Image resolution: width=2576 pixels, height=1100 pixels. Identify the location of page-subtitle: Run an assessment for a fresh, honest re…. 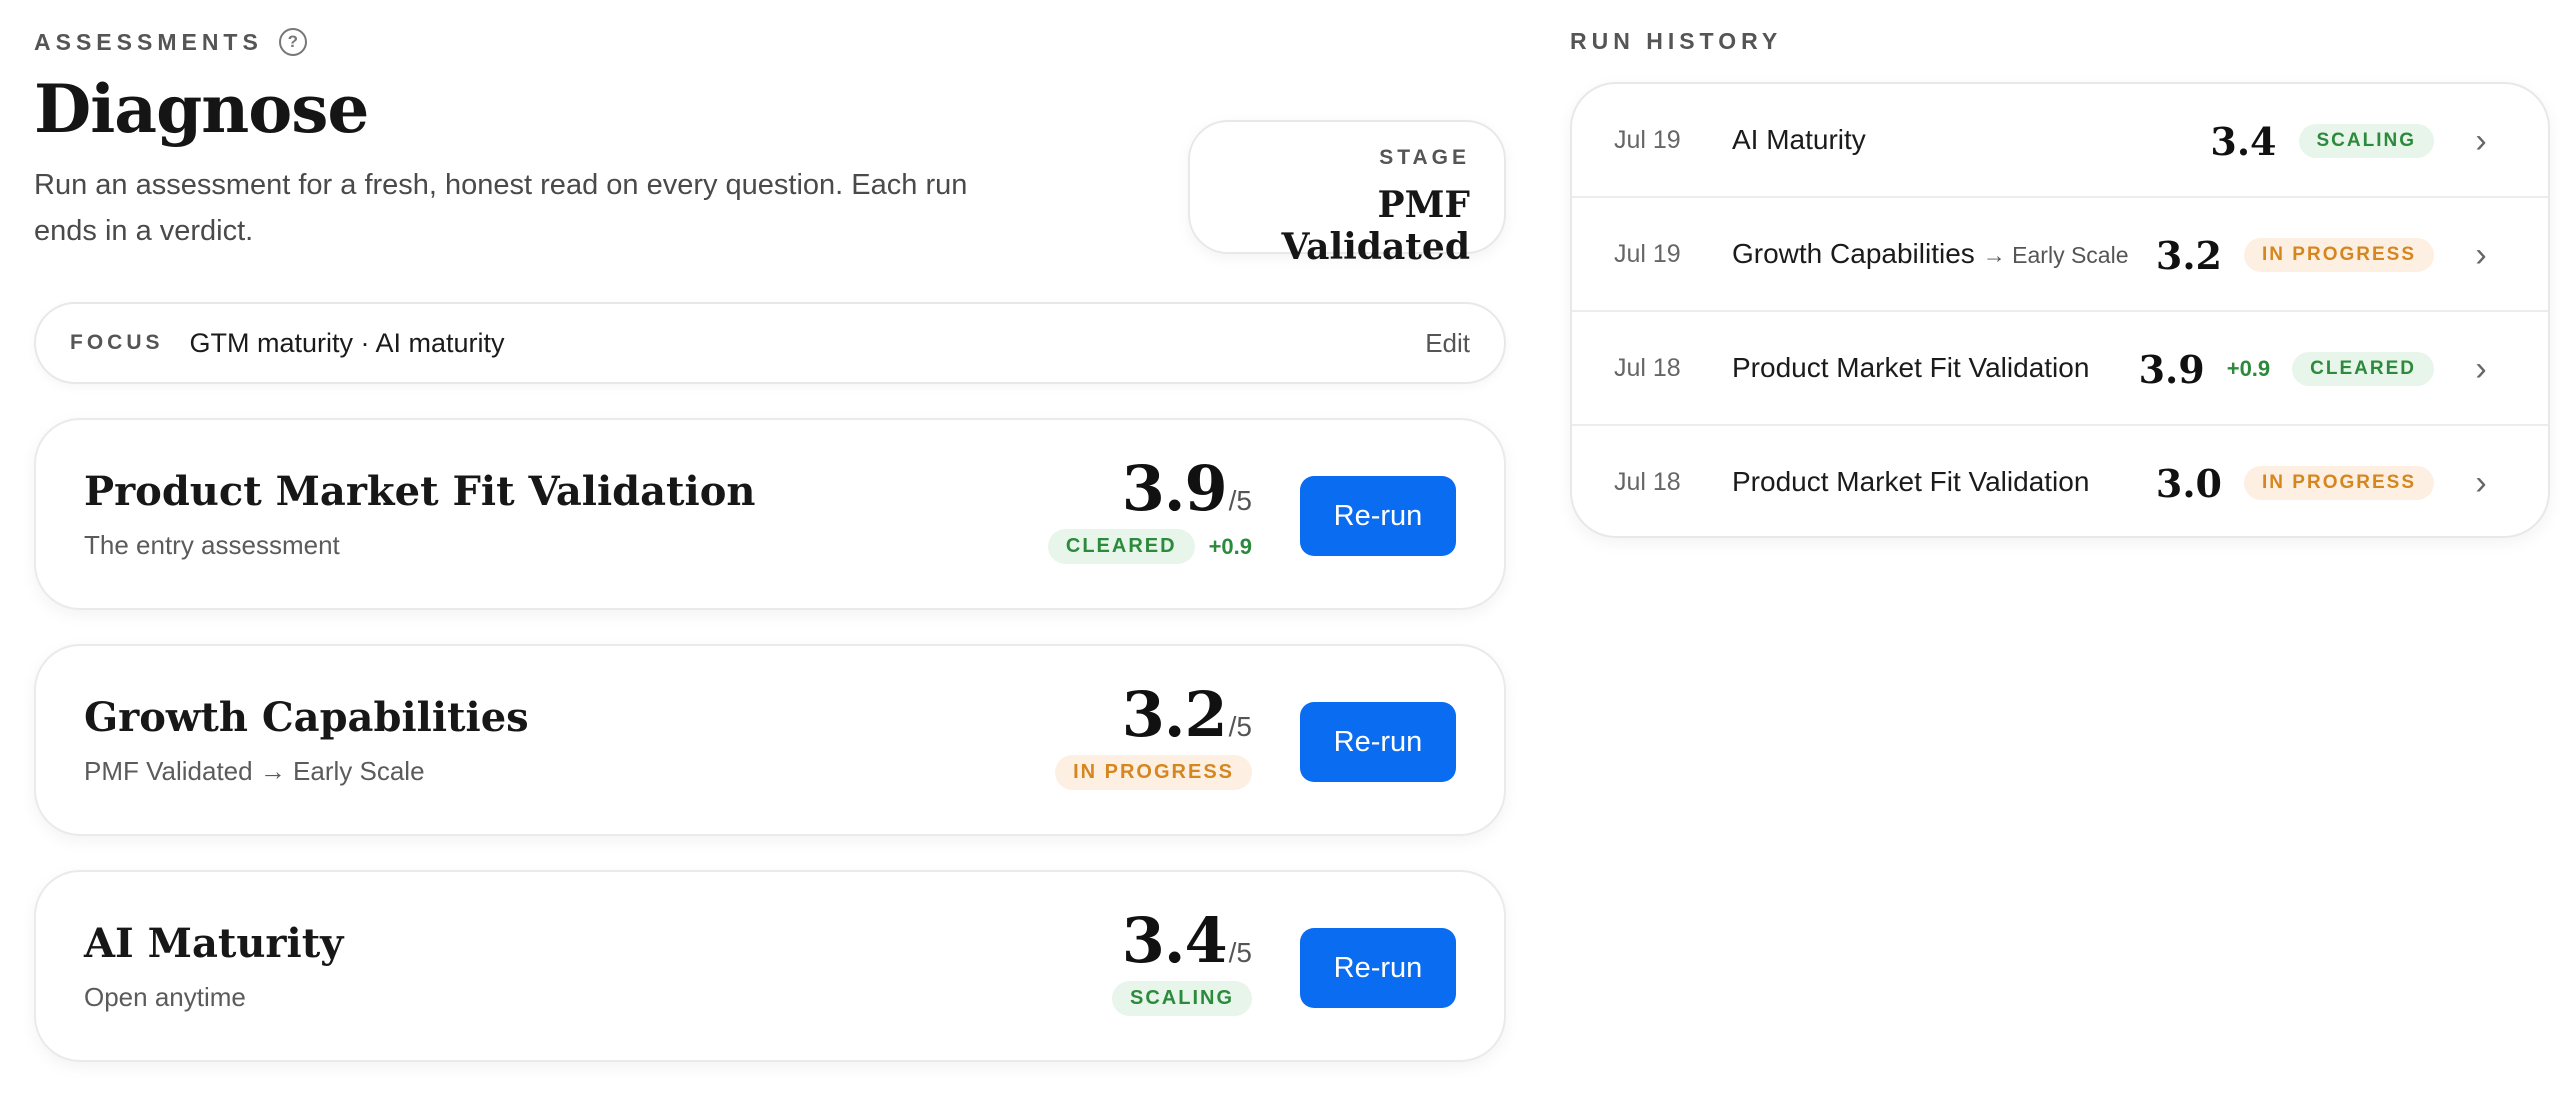
(501, 208).